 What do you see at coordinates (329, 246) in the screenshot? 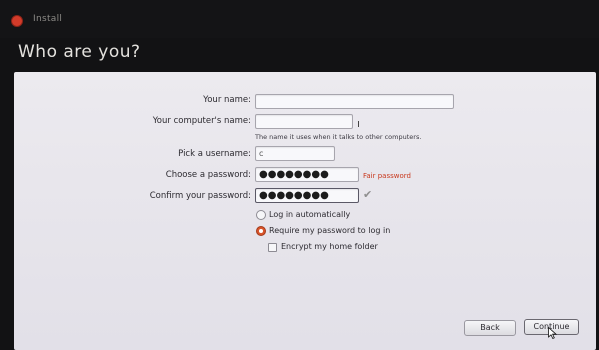
I see `encrypt-home-label: Encrypt my home folder` at bounding box center [329, 246].